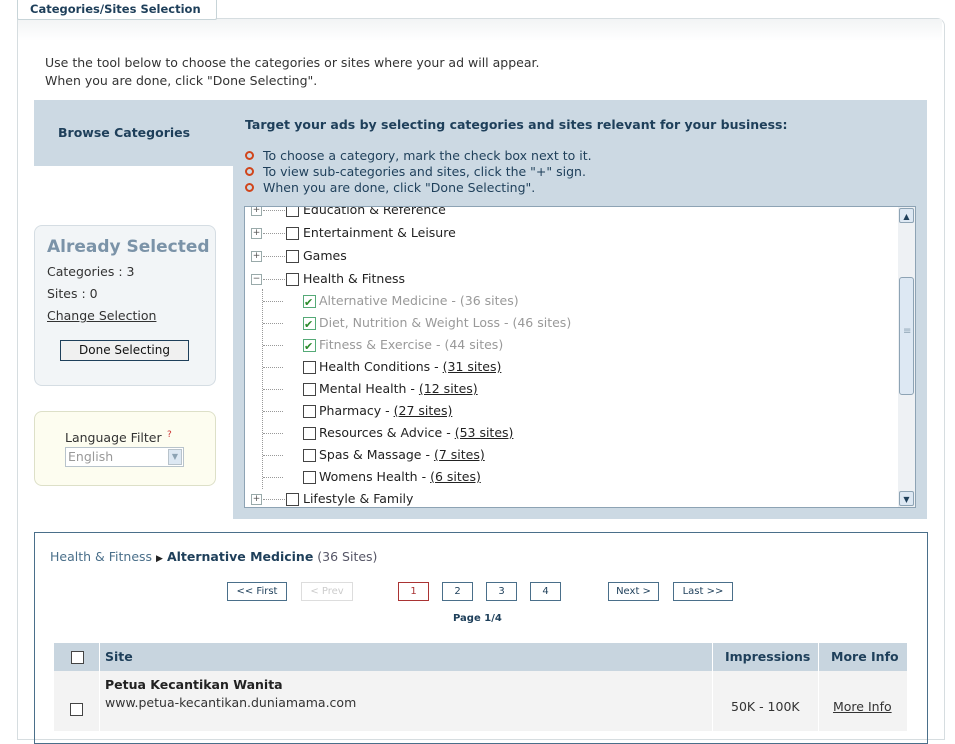  I want to click on page-1-button: 1, so click(413, 591).